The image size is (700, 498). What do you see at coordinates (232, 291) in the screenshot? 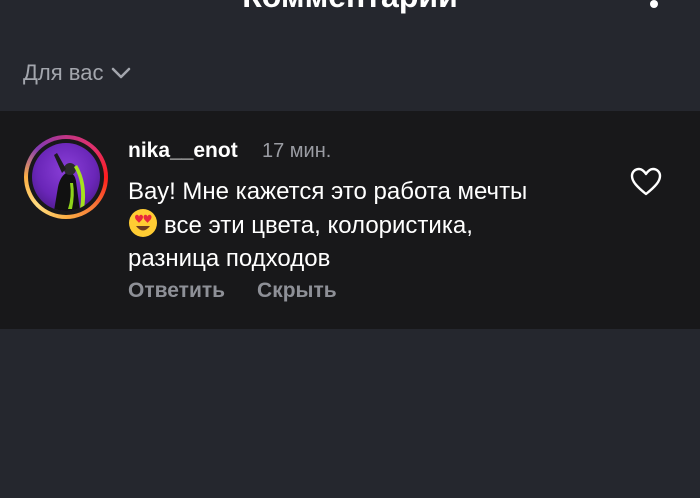
I see `comment-actions: Ответить Скрыть` at bounding box center [232, 291].